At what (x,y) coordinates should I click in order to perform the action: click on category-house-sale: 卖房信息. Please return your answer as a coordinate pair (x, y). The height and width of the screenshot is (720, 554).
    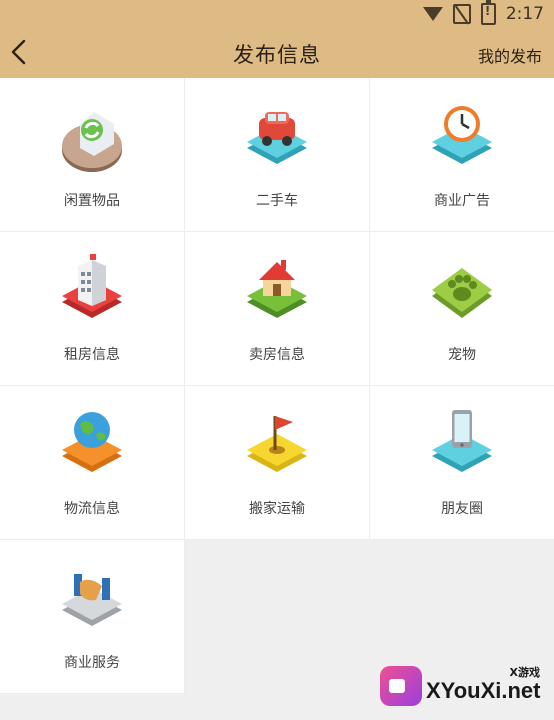
    Looking at the image, I should click on (277, 309).